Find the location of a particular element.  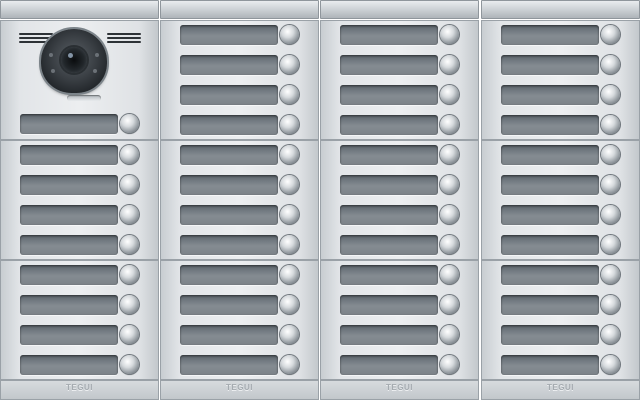

lens-glint is located at coordinates (70, 55).